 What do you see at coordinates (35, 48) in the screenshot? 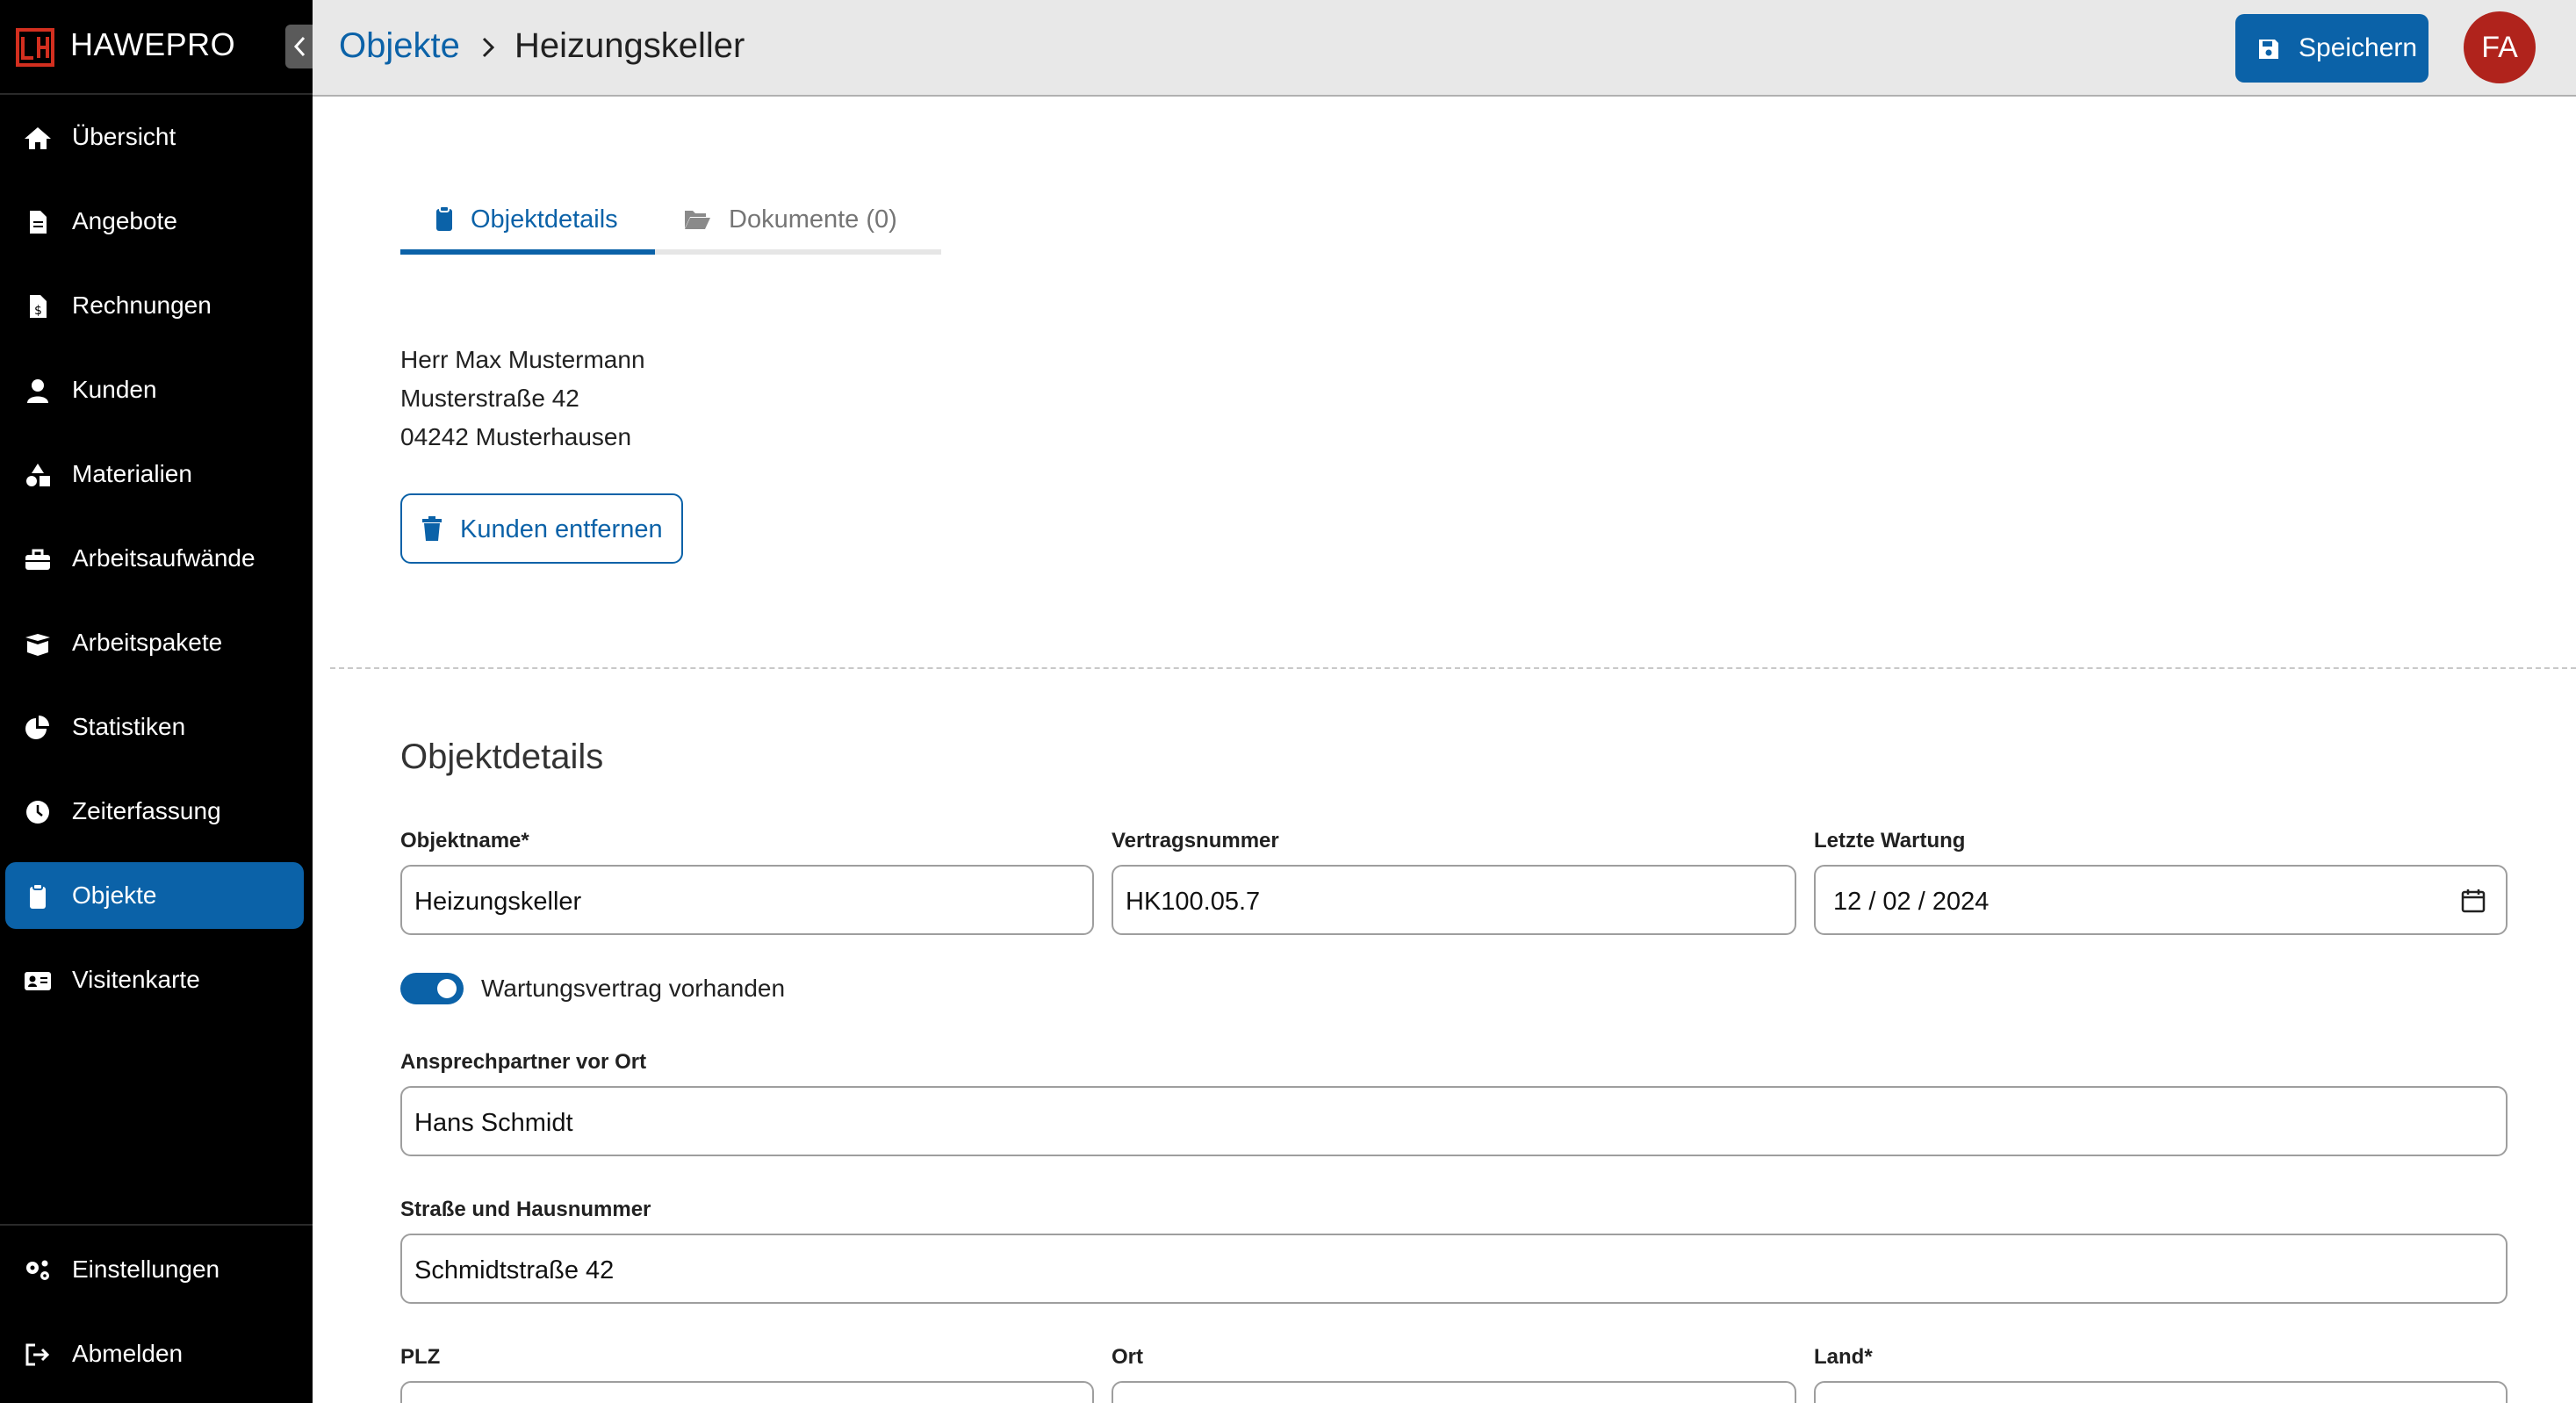
I see `hawepro-logo-icon` at bounding box center [35, 48].